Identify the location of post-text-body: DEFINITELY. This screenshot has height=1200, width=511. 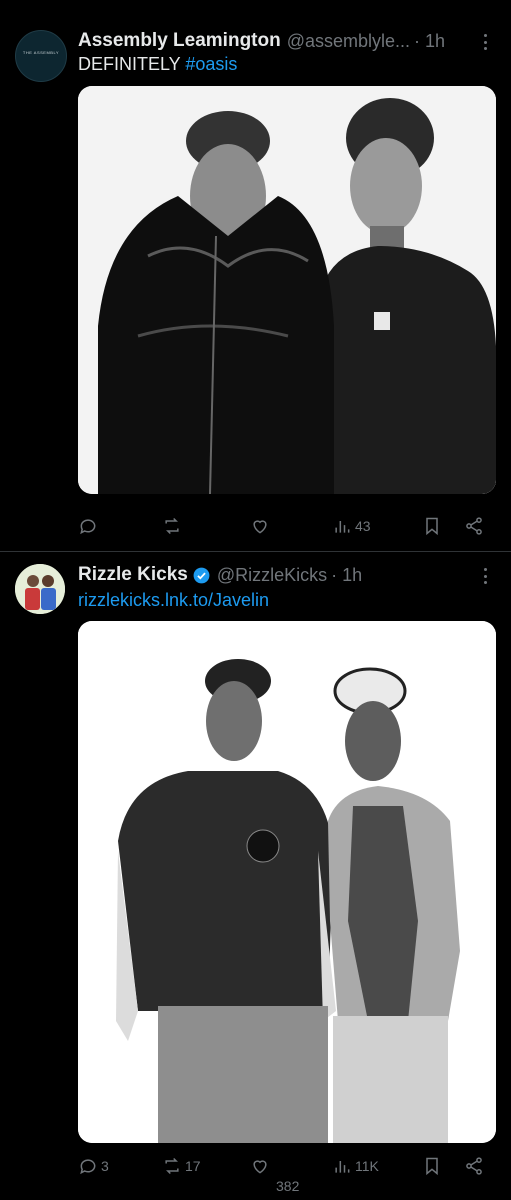
(132, 64).